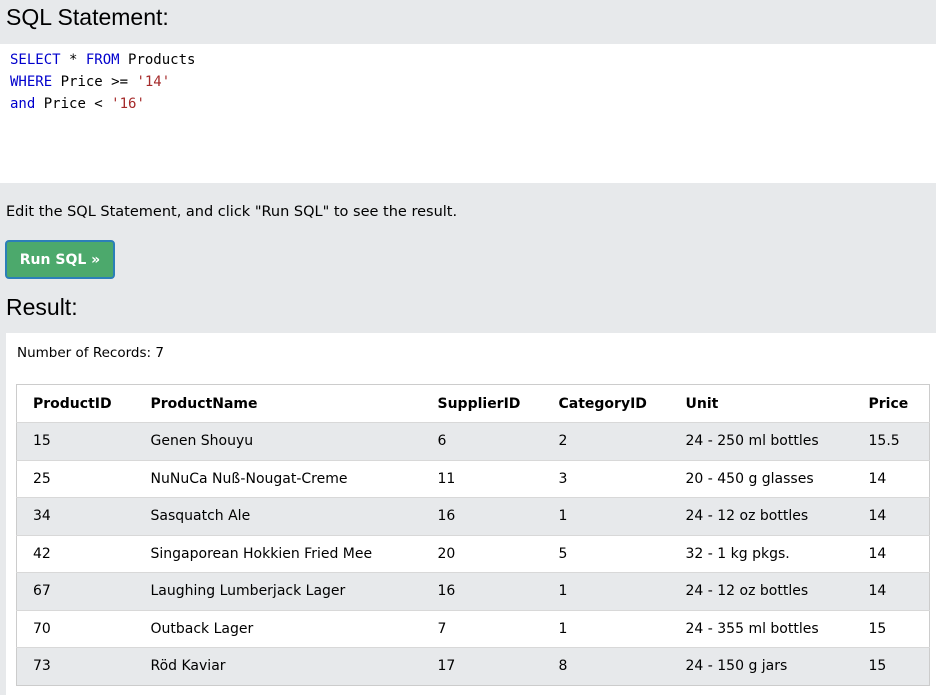  What do you see at coordinates (23, 104) in the screenshot?
I see `sql-keyword: and` at bounding box center [23, 104].